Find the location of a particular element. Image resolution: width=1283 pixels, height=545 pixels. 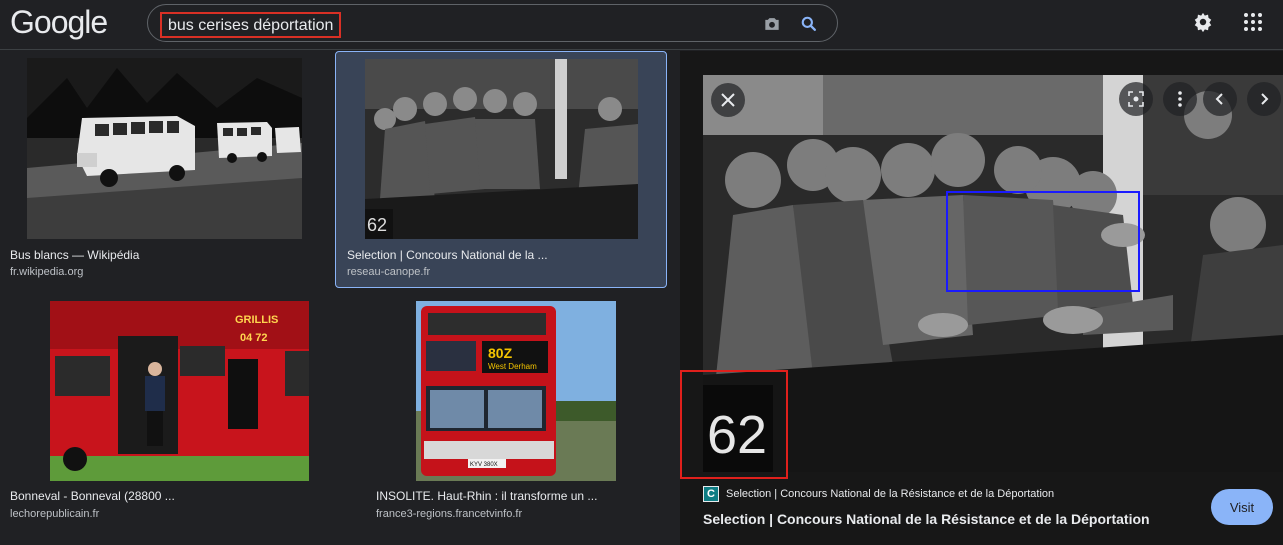

apps-grid-icon is located at coordinates (1253, 22).